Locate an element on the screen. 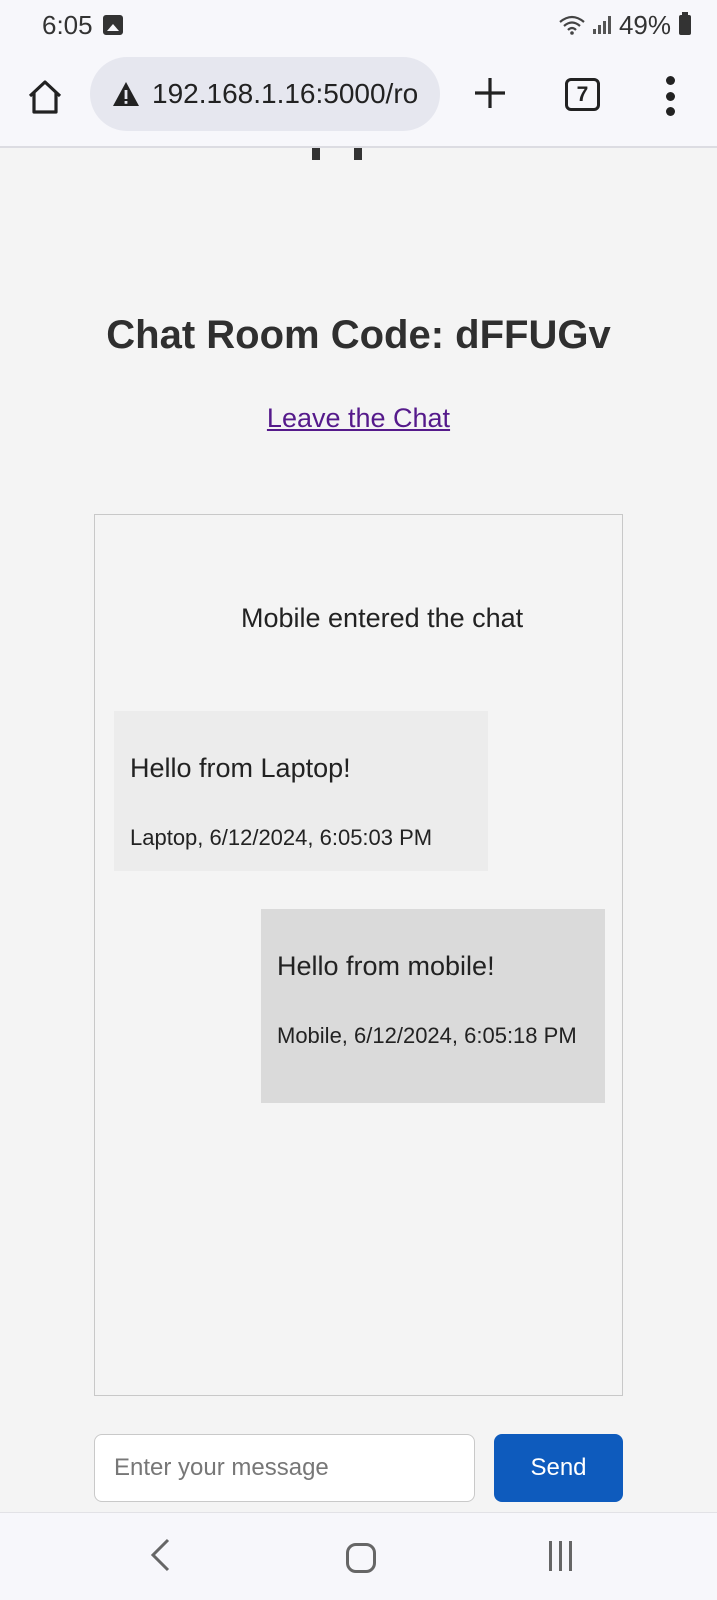  send-button: Send is located at coordinates (558, 1468).